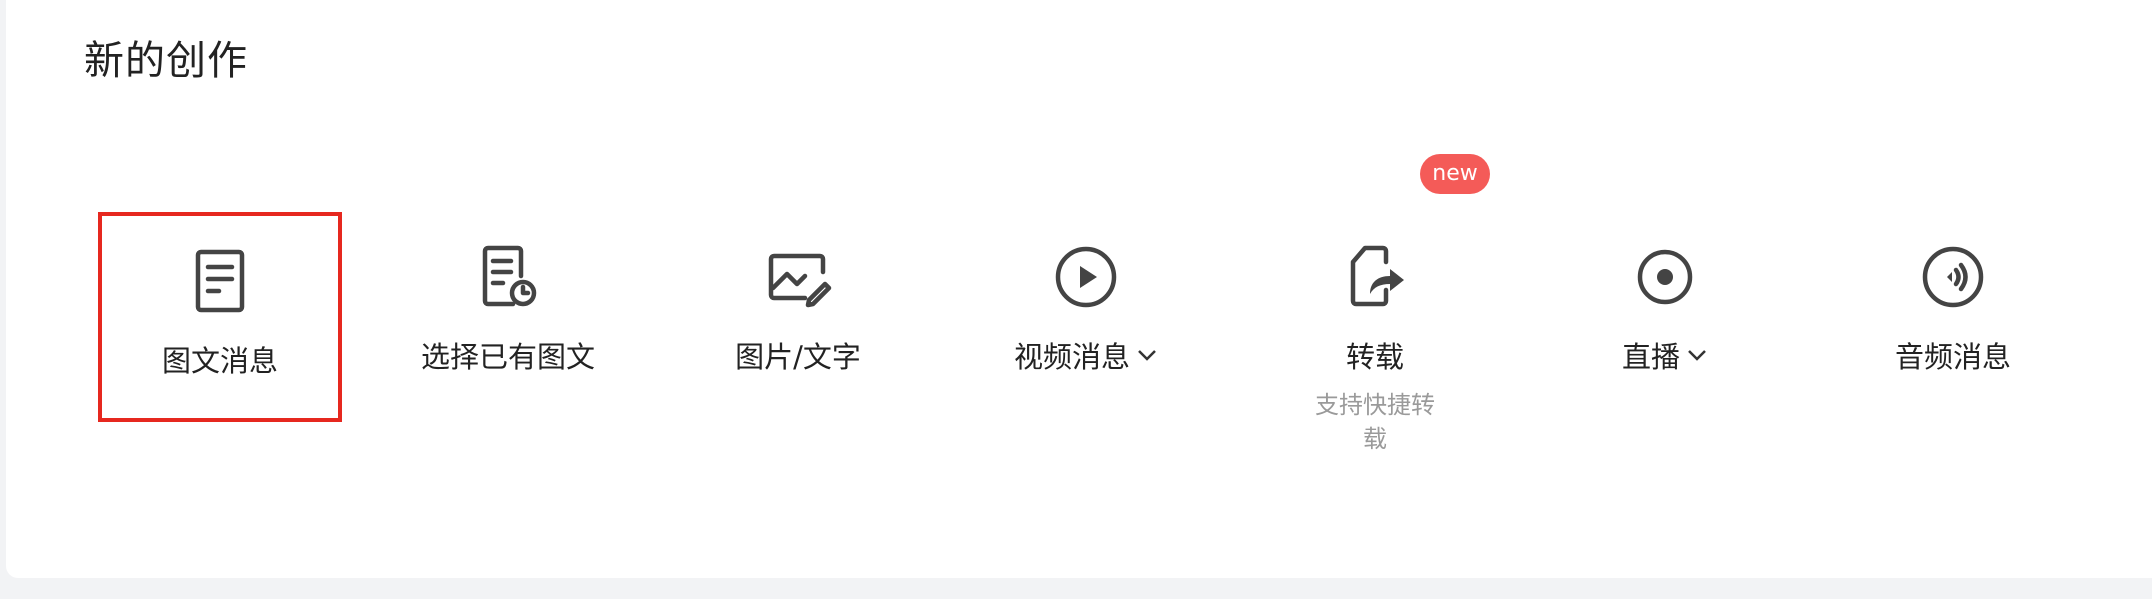  Describe the element at coordinates (1086, 317) in the screenshot. I see `video-message-button: 视频消息` at that location.